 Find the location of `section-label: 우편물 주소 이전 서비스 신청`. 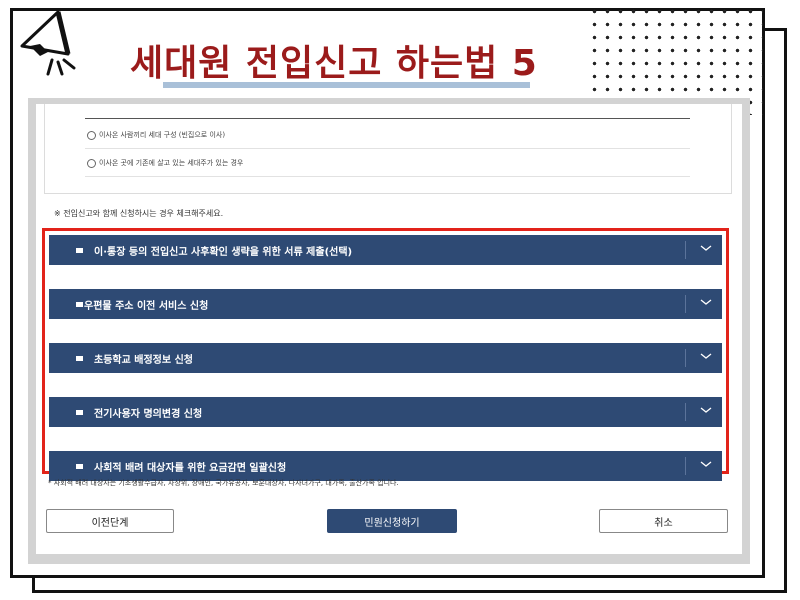

section-label: 우편물 주소 이전 서비스 신청 is located at coordinates (146, 306).